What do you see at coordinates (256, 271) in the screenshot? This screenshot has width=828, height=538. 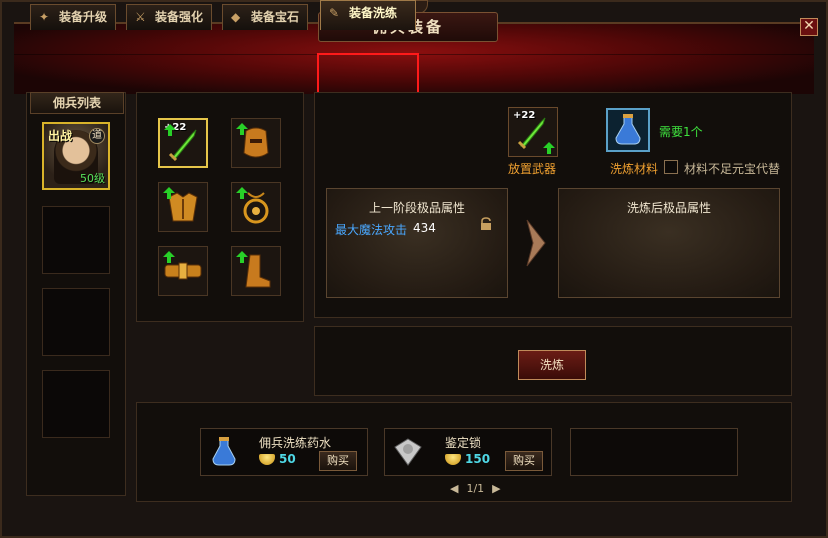 I see `equip-slot-boots` at bounding box center [256, 271].